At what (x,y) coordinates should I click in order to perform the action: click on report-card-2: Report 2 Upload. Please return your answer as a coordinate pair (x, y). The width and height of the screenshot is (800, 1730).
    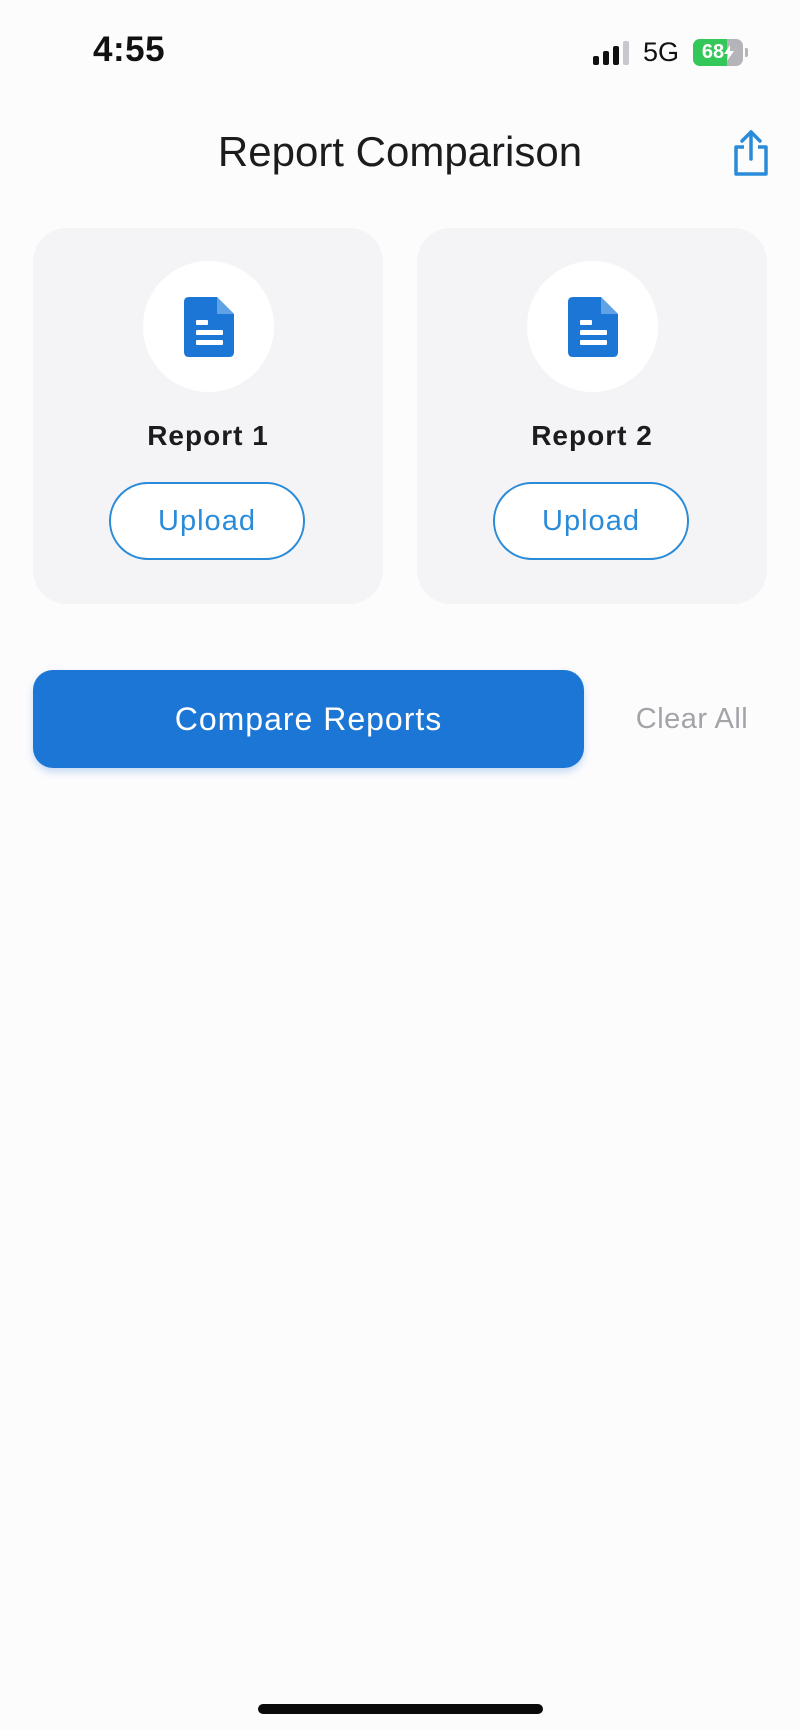
    Looking at the image, I should click on (592, 416).